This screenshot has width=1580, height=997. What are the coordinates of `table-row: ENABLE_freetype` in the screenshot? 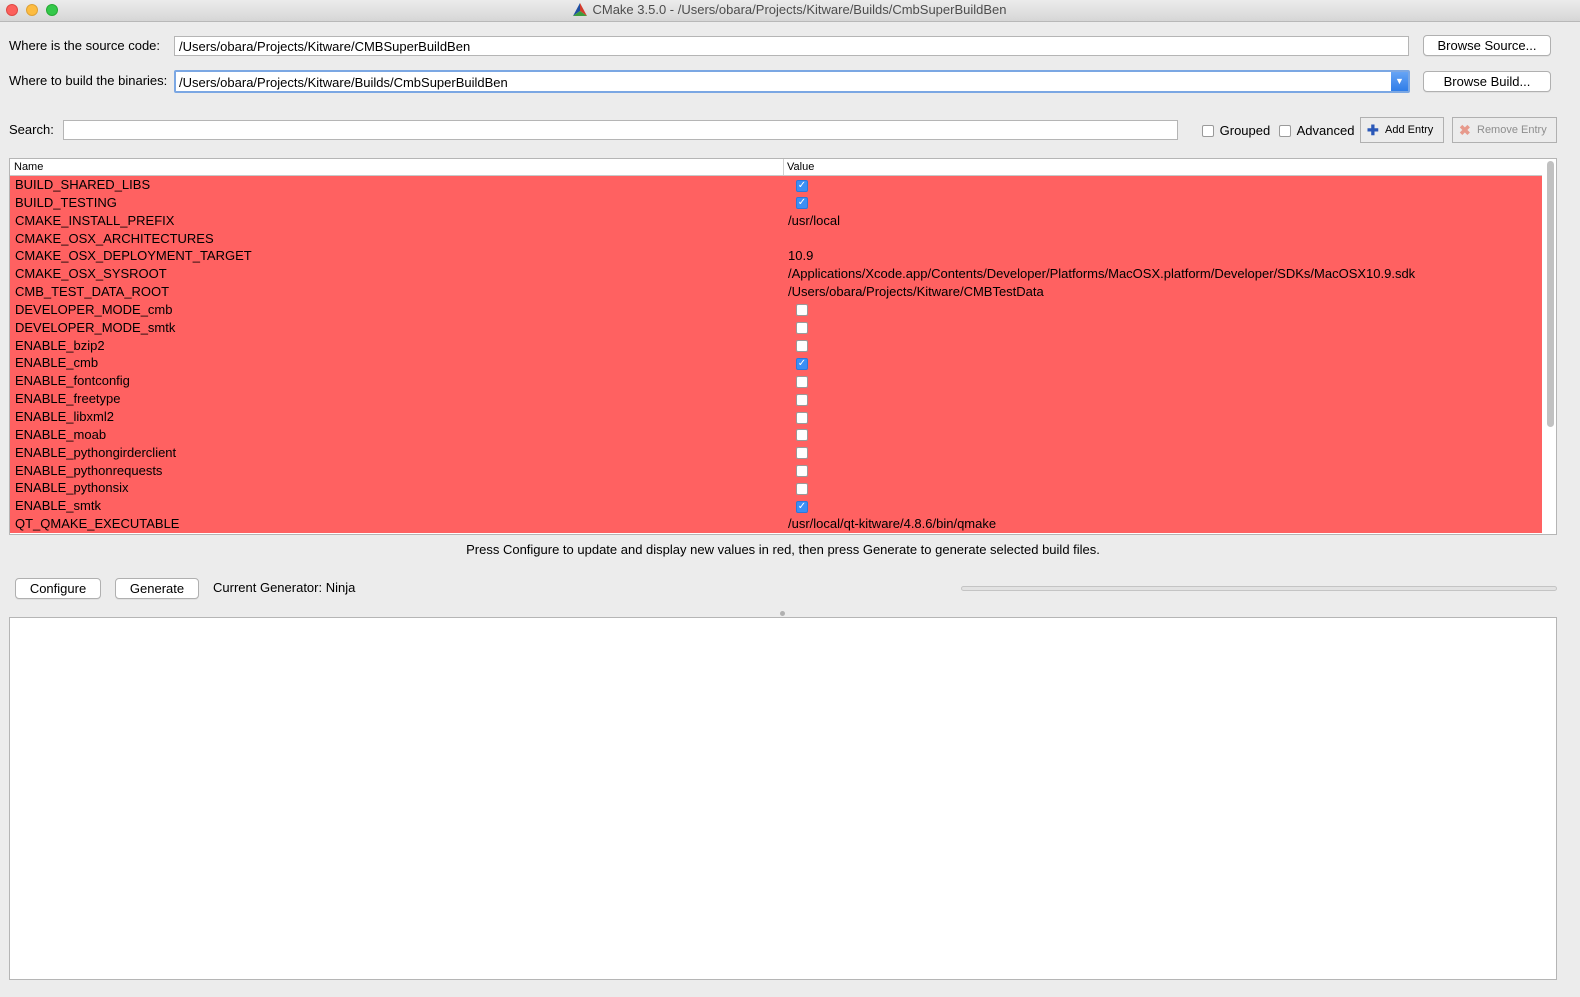 It's located at (776, 399).